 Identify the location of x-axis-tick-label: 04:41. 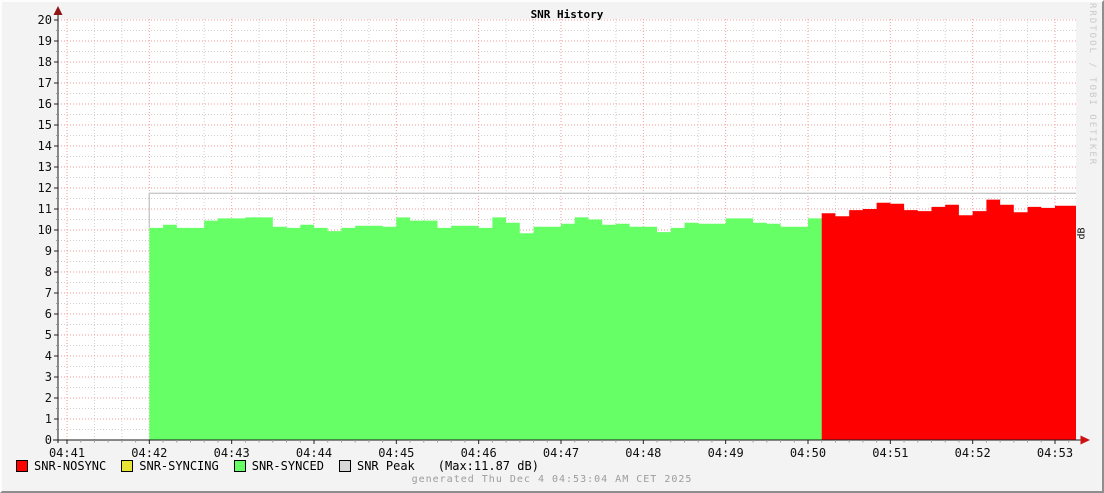
(67, 453).